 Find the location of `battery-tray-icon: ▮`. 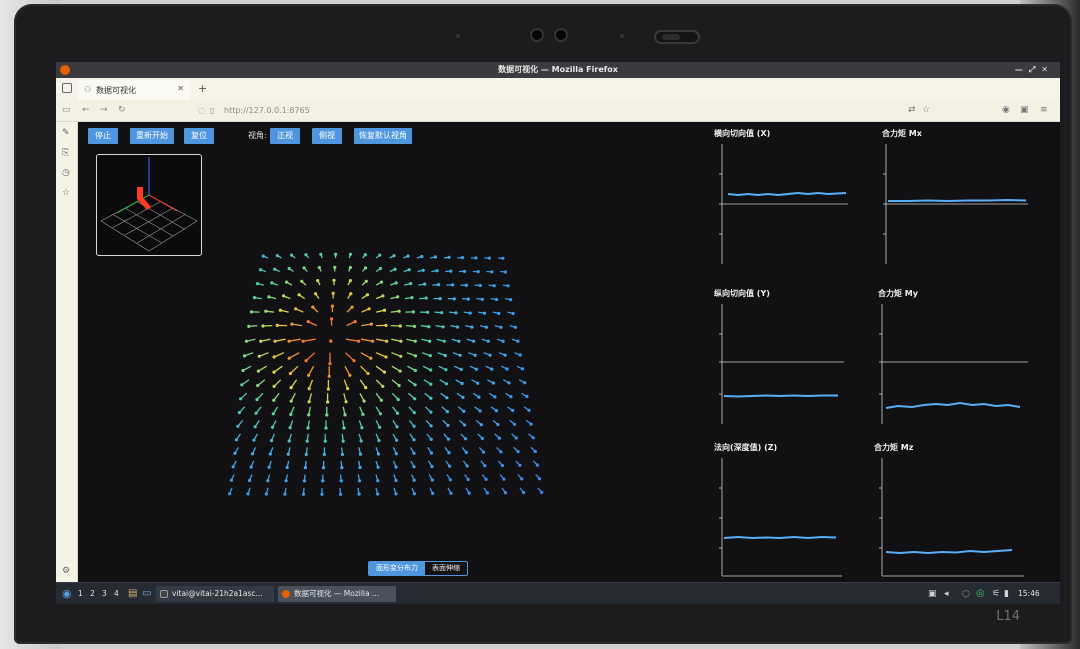

battery-tray-icon: ▮ is located at coordinates (1006, 593).